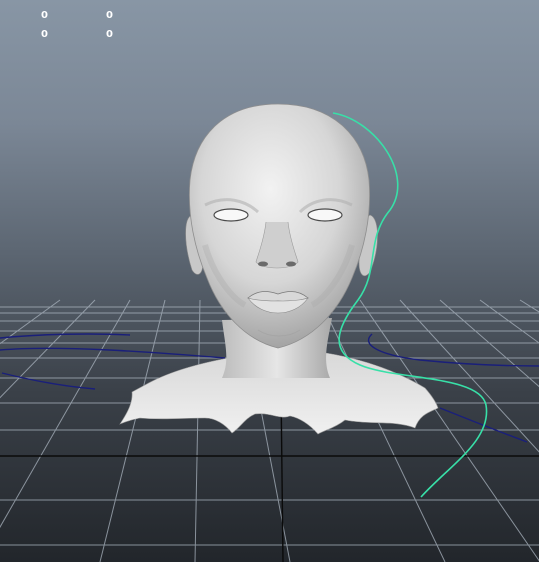  What do you see at coordinates (325, 215) in the screenshot?
I see `right-eye` at bounding box center [325, 215].